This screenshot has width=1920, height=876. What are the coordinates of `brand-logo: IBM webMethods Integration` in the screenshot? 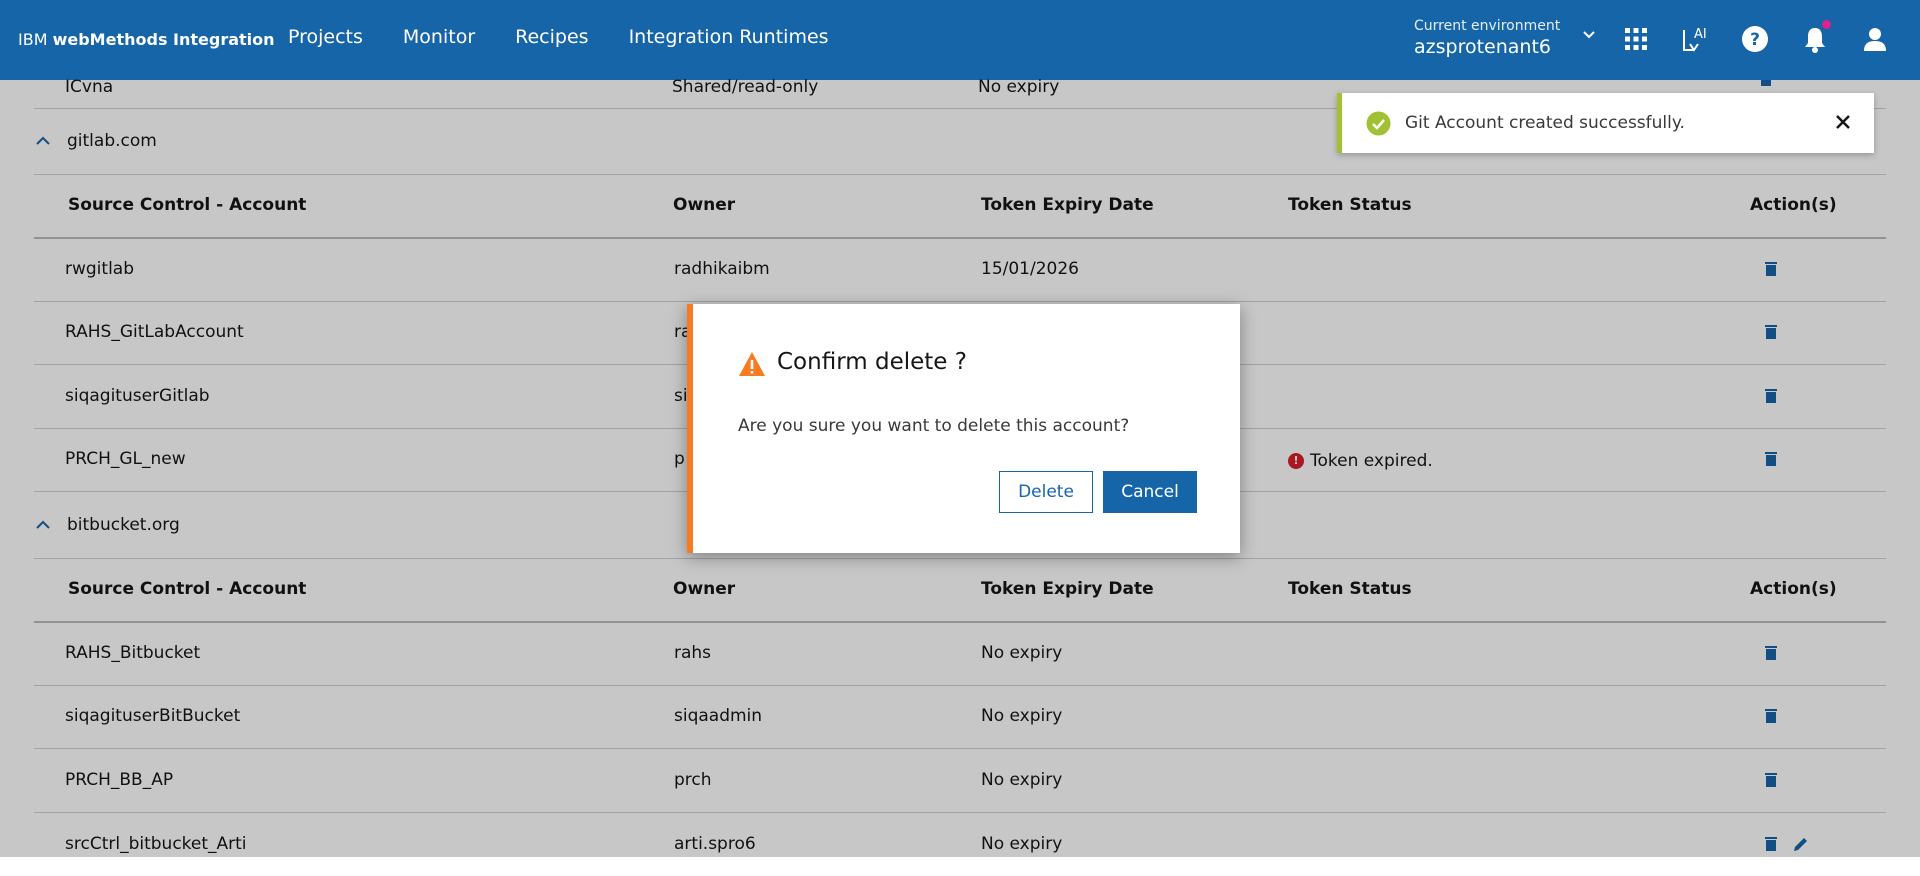 It's located at (146, 39).